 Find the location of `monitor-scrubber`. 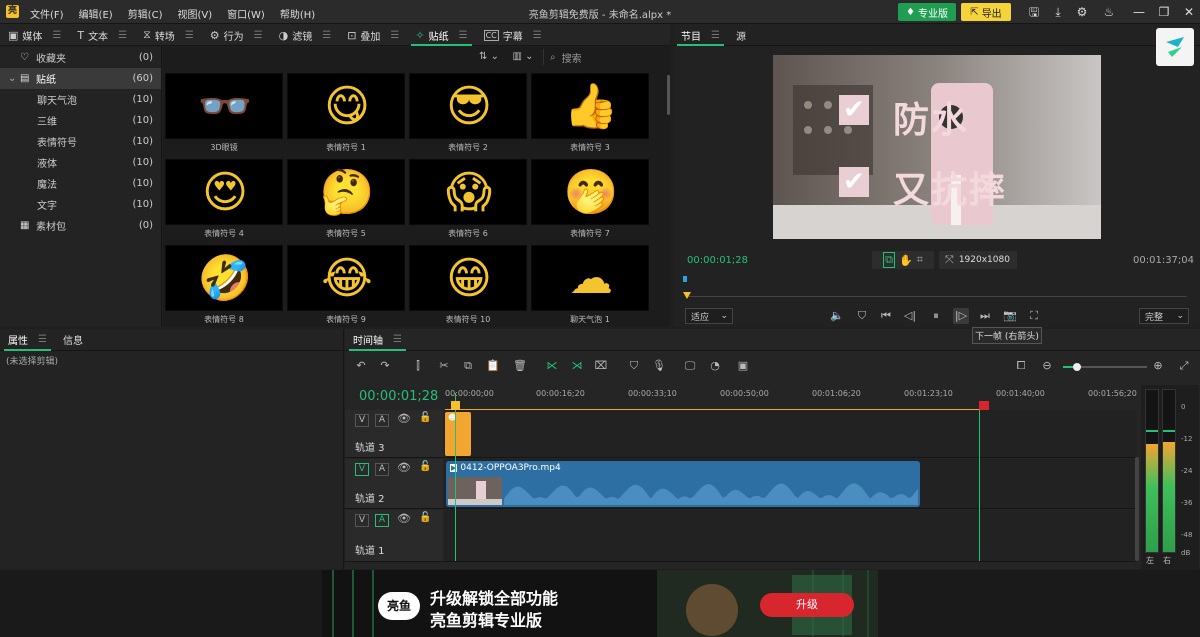

monitor-scrubber is located at coordinates (935, 296).